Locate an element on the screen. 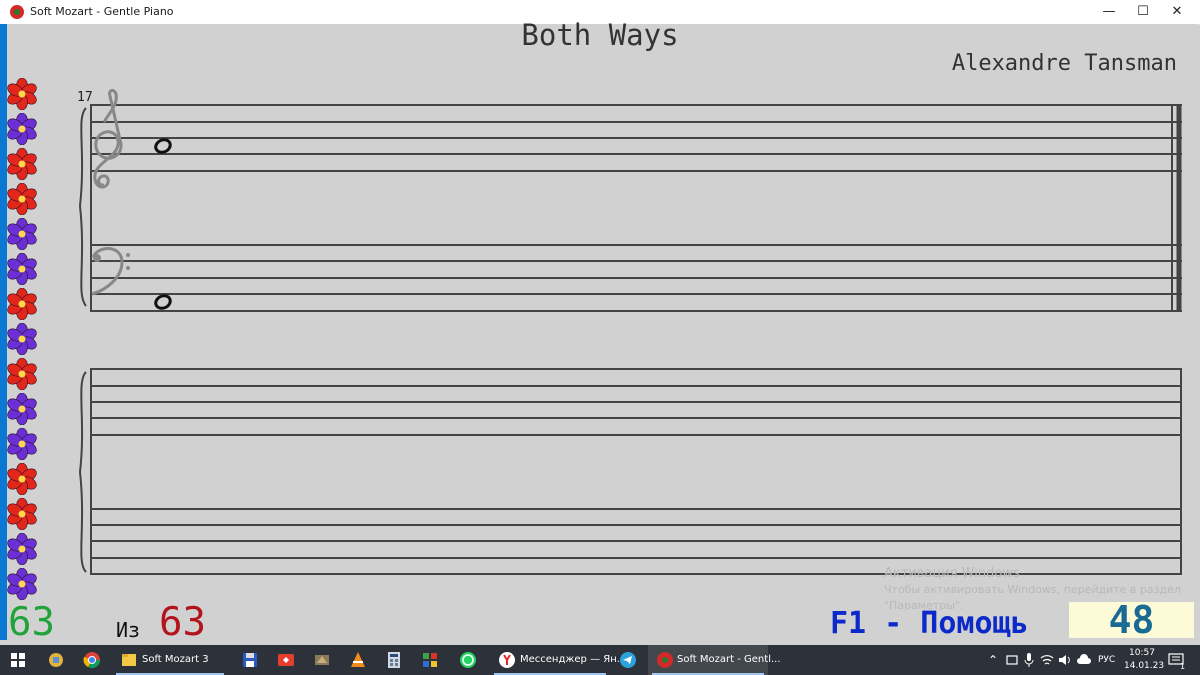 The image size is (1200, 675). taskbar-whatsapp is located at coordinates (468, 660).